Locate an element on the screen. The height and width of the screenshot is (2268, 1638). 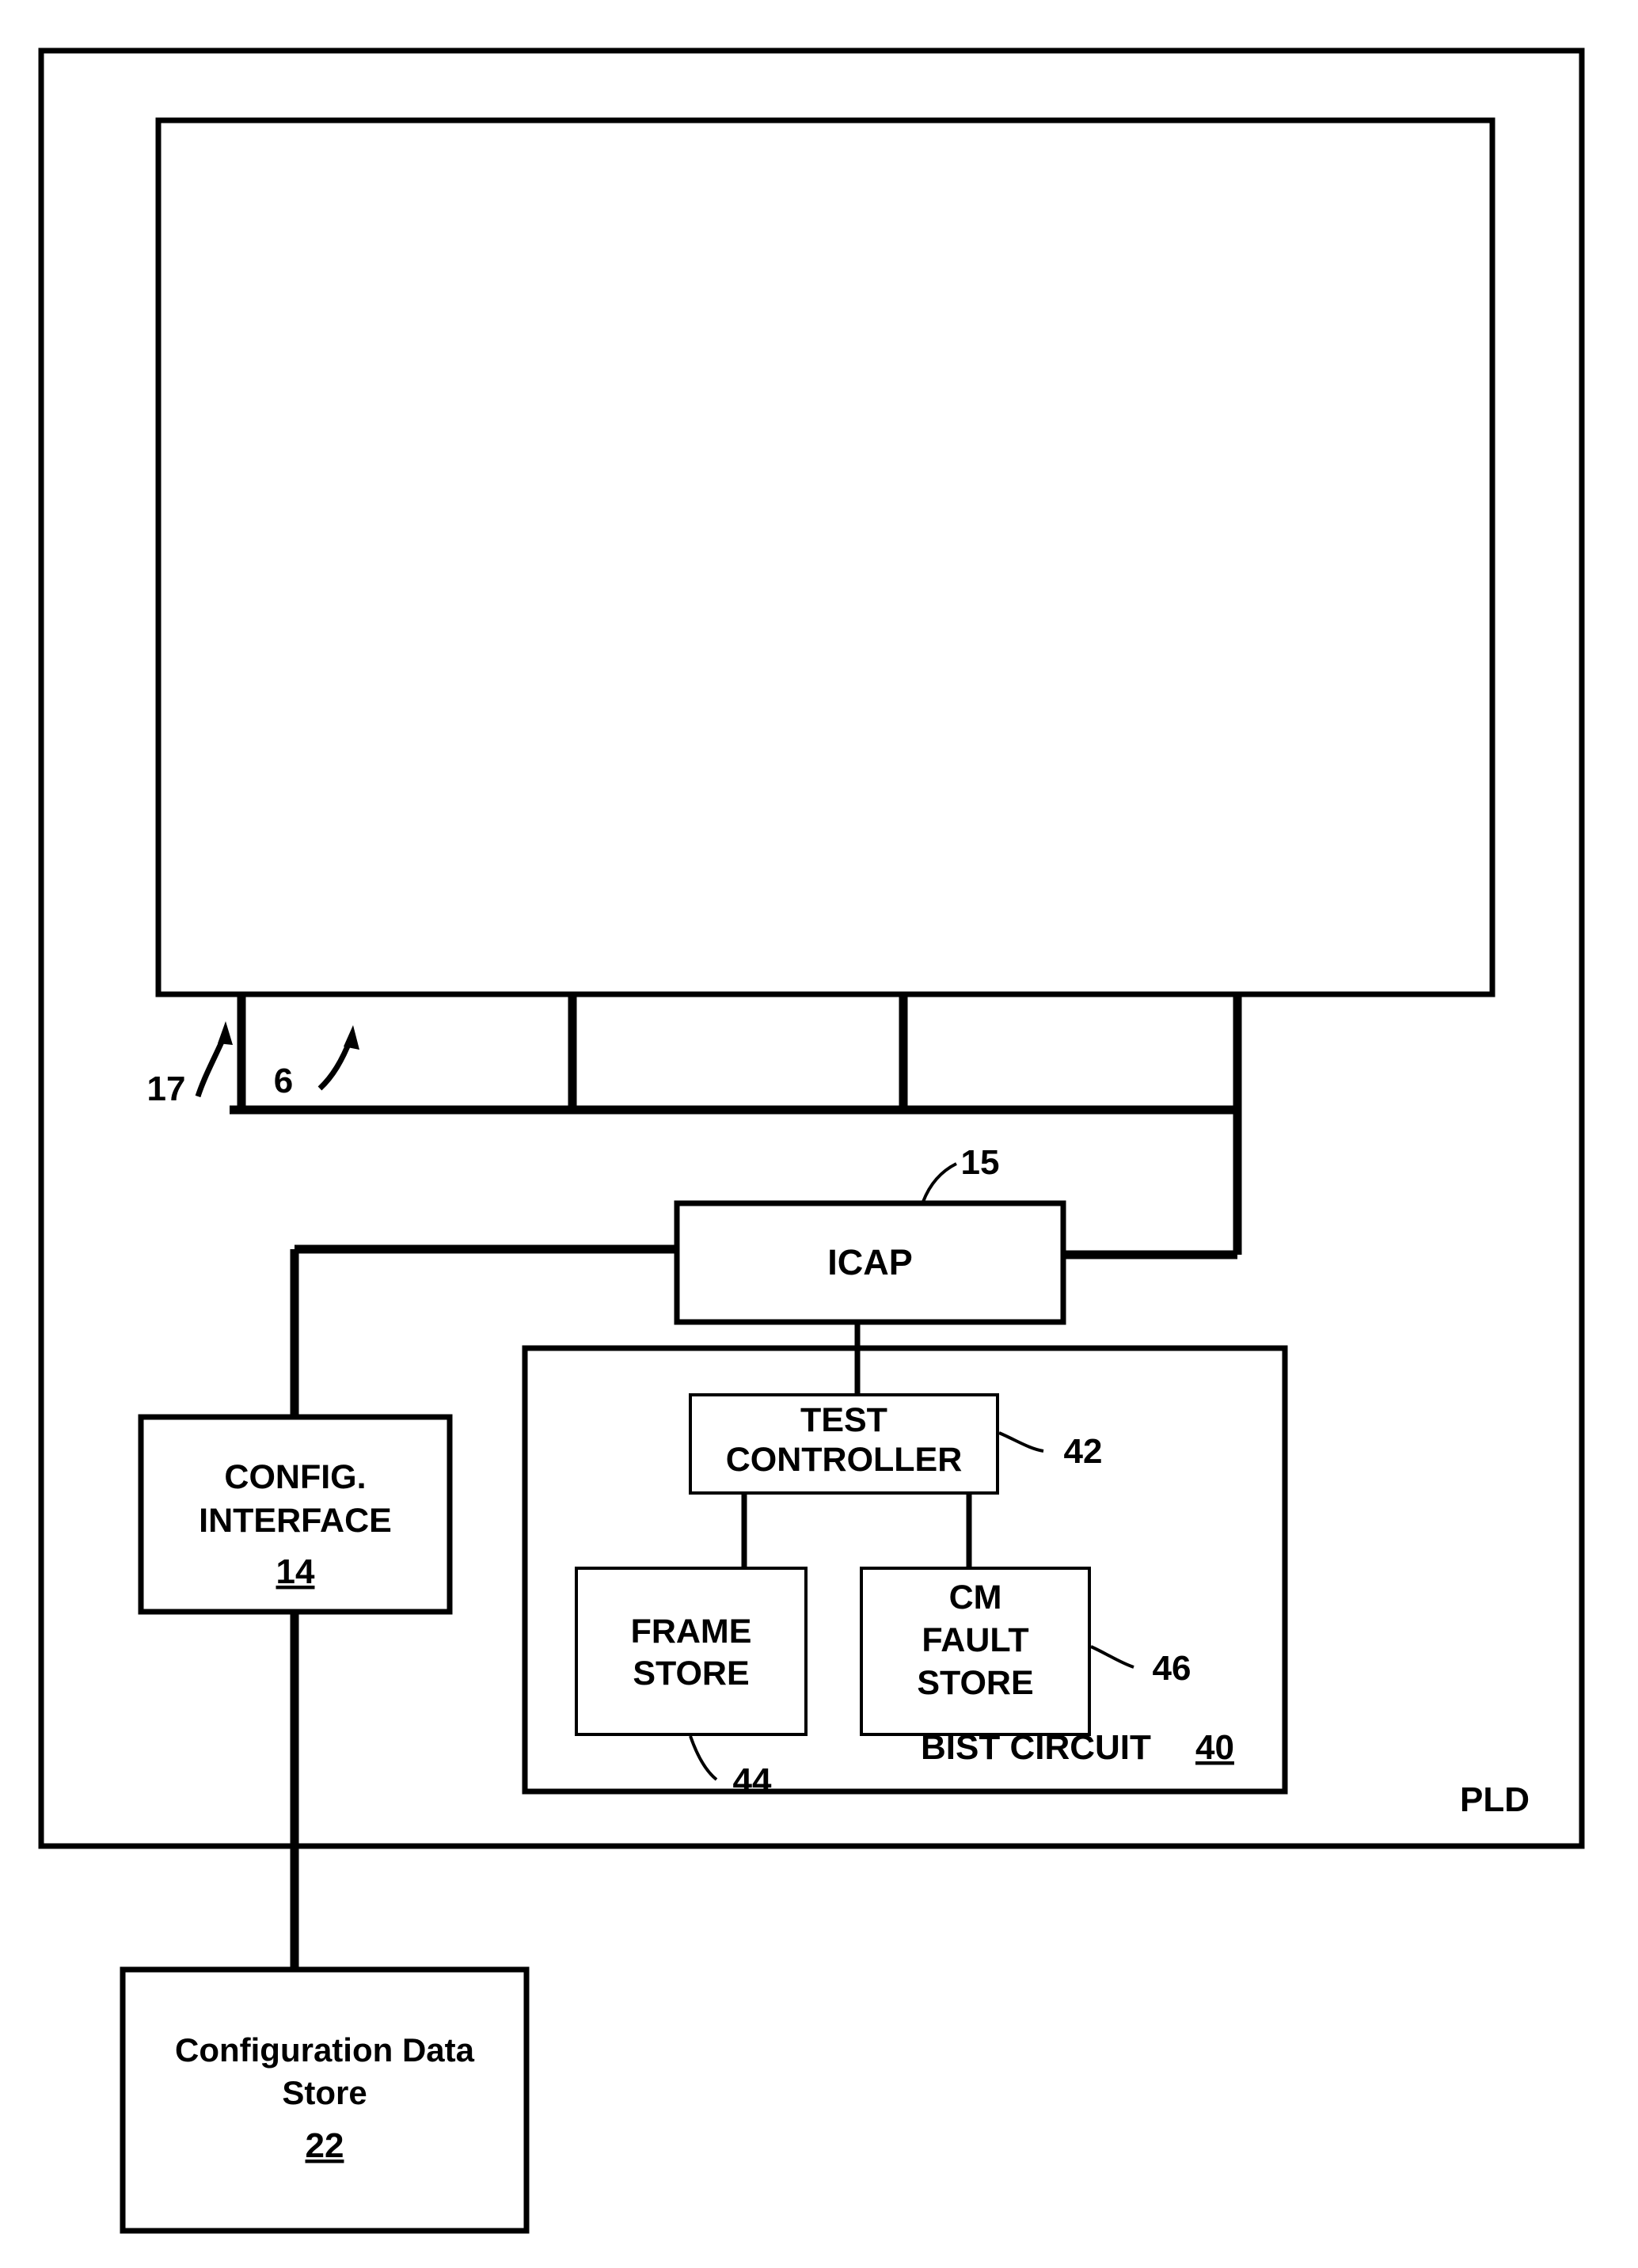
test-controller-line2: CONTROLLER is located at coordinates (844, 1460).